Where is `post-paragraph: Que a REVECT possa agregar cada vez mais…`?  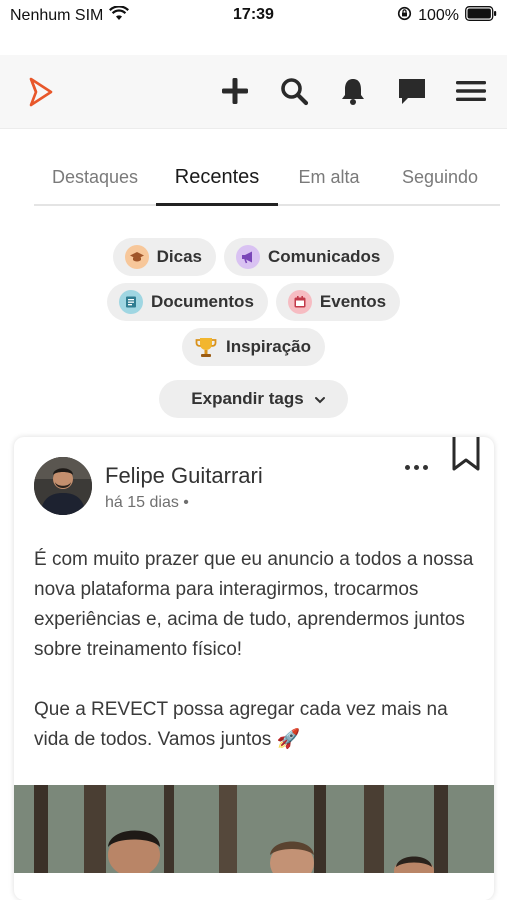
post-paragraph: Que a REVECT possa agregar cada vez mais… is located at coordinates (241, 724).